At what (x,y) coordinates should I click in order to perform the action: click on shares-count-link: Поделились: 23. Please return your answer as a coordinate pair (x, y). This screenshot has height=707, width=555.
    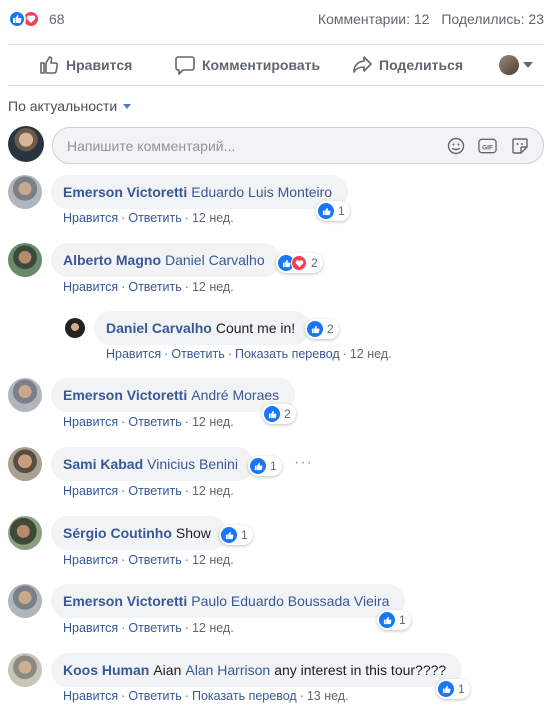
    Looking at the image, I should click on (492, 19).